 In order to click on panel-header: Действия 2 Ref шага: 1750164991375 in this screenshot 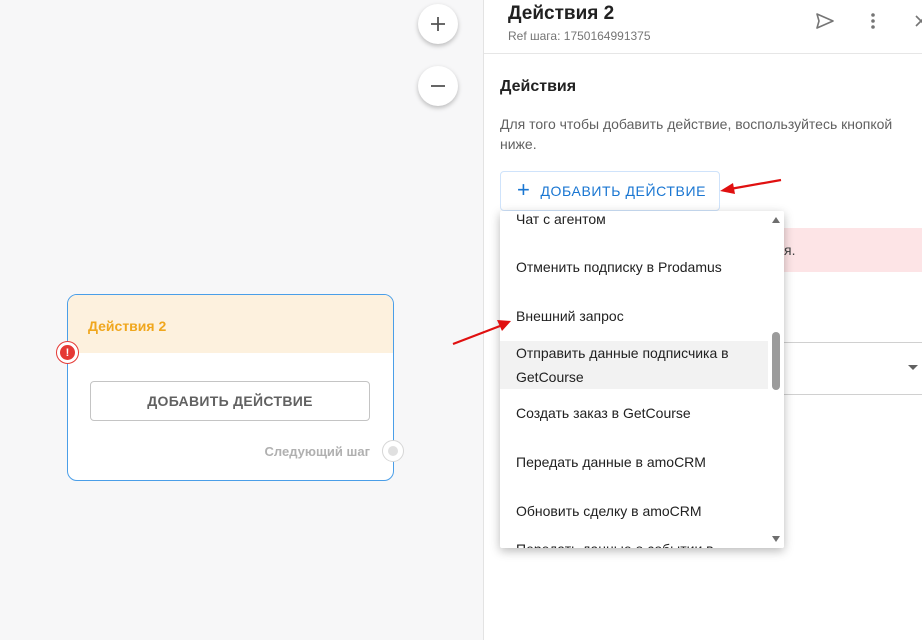, I will do `click(703, 27)`.